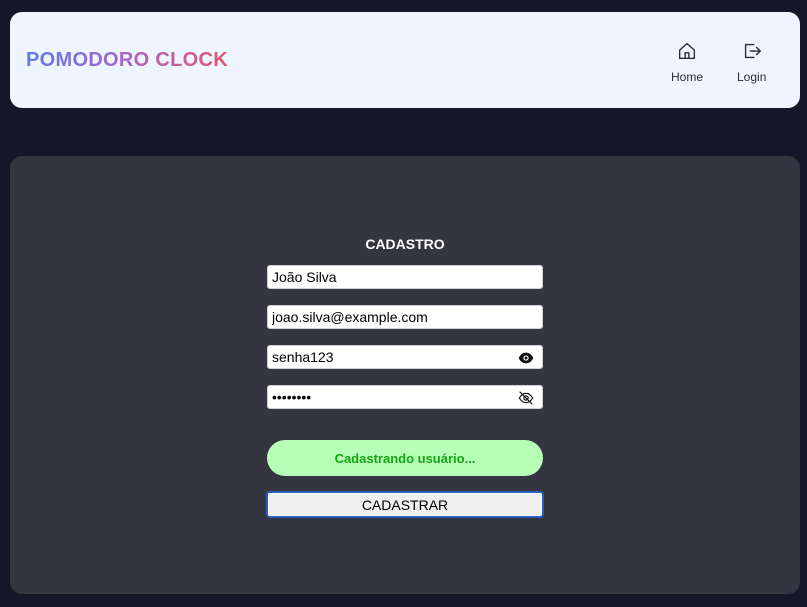 The width and height of the screenshot is (807, 607). What do you see at coordinates (526, 358) in the screenshot?
I see `eye-icon` at bounding box center [526, 358].